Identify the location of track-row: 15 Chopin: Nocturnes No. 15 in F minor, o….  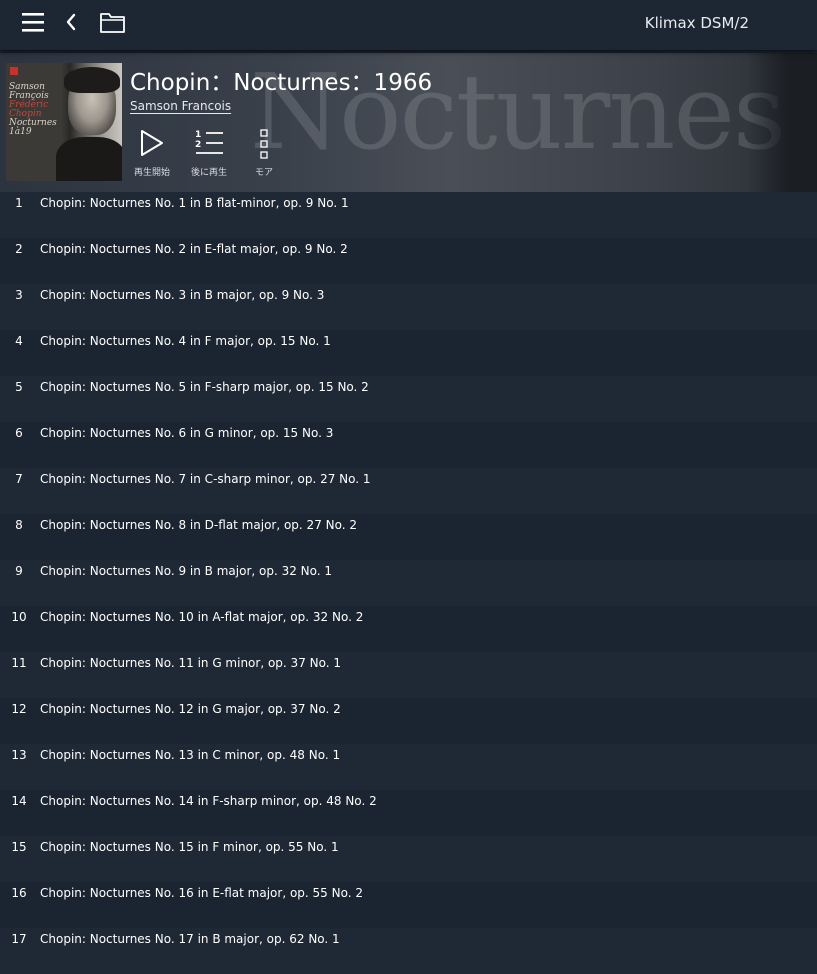
(408, 859).